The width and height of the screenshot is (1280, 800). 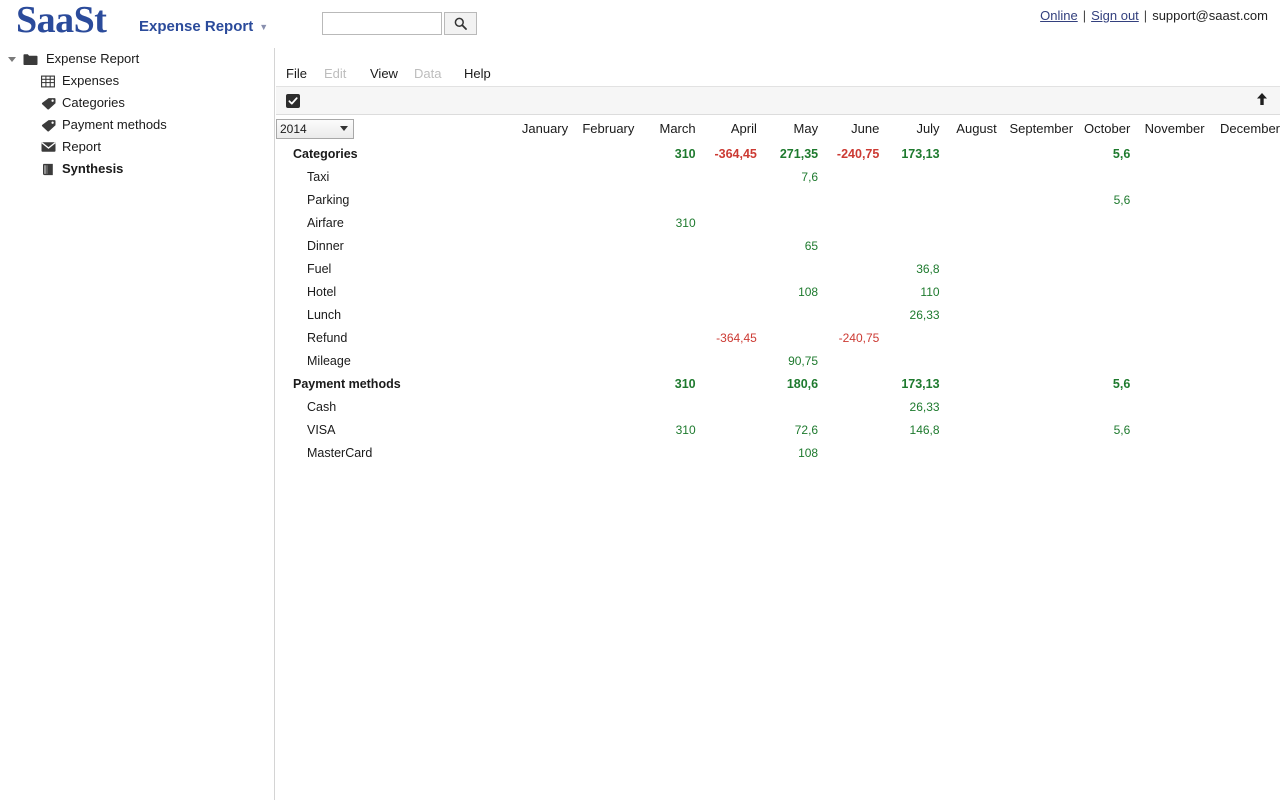 I want to click on amount-cell: 108, so click(x=787, y=452).